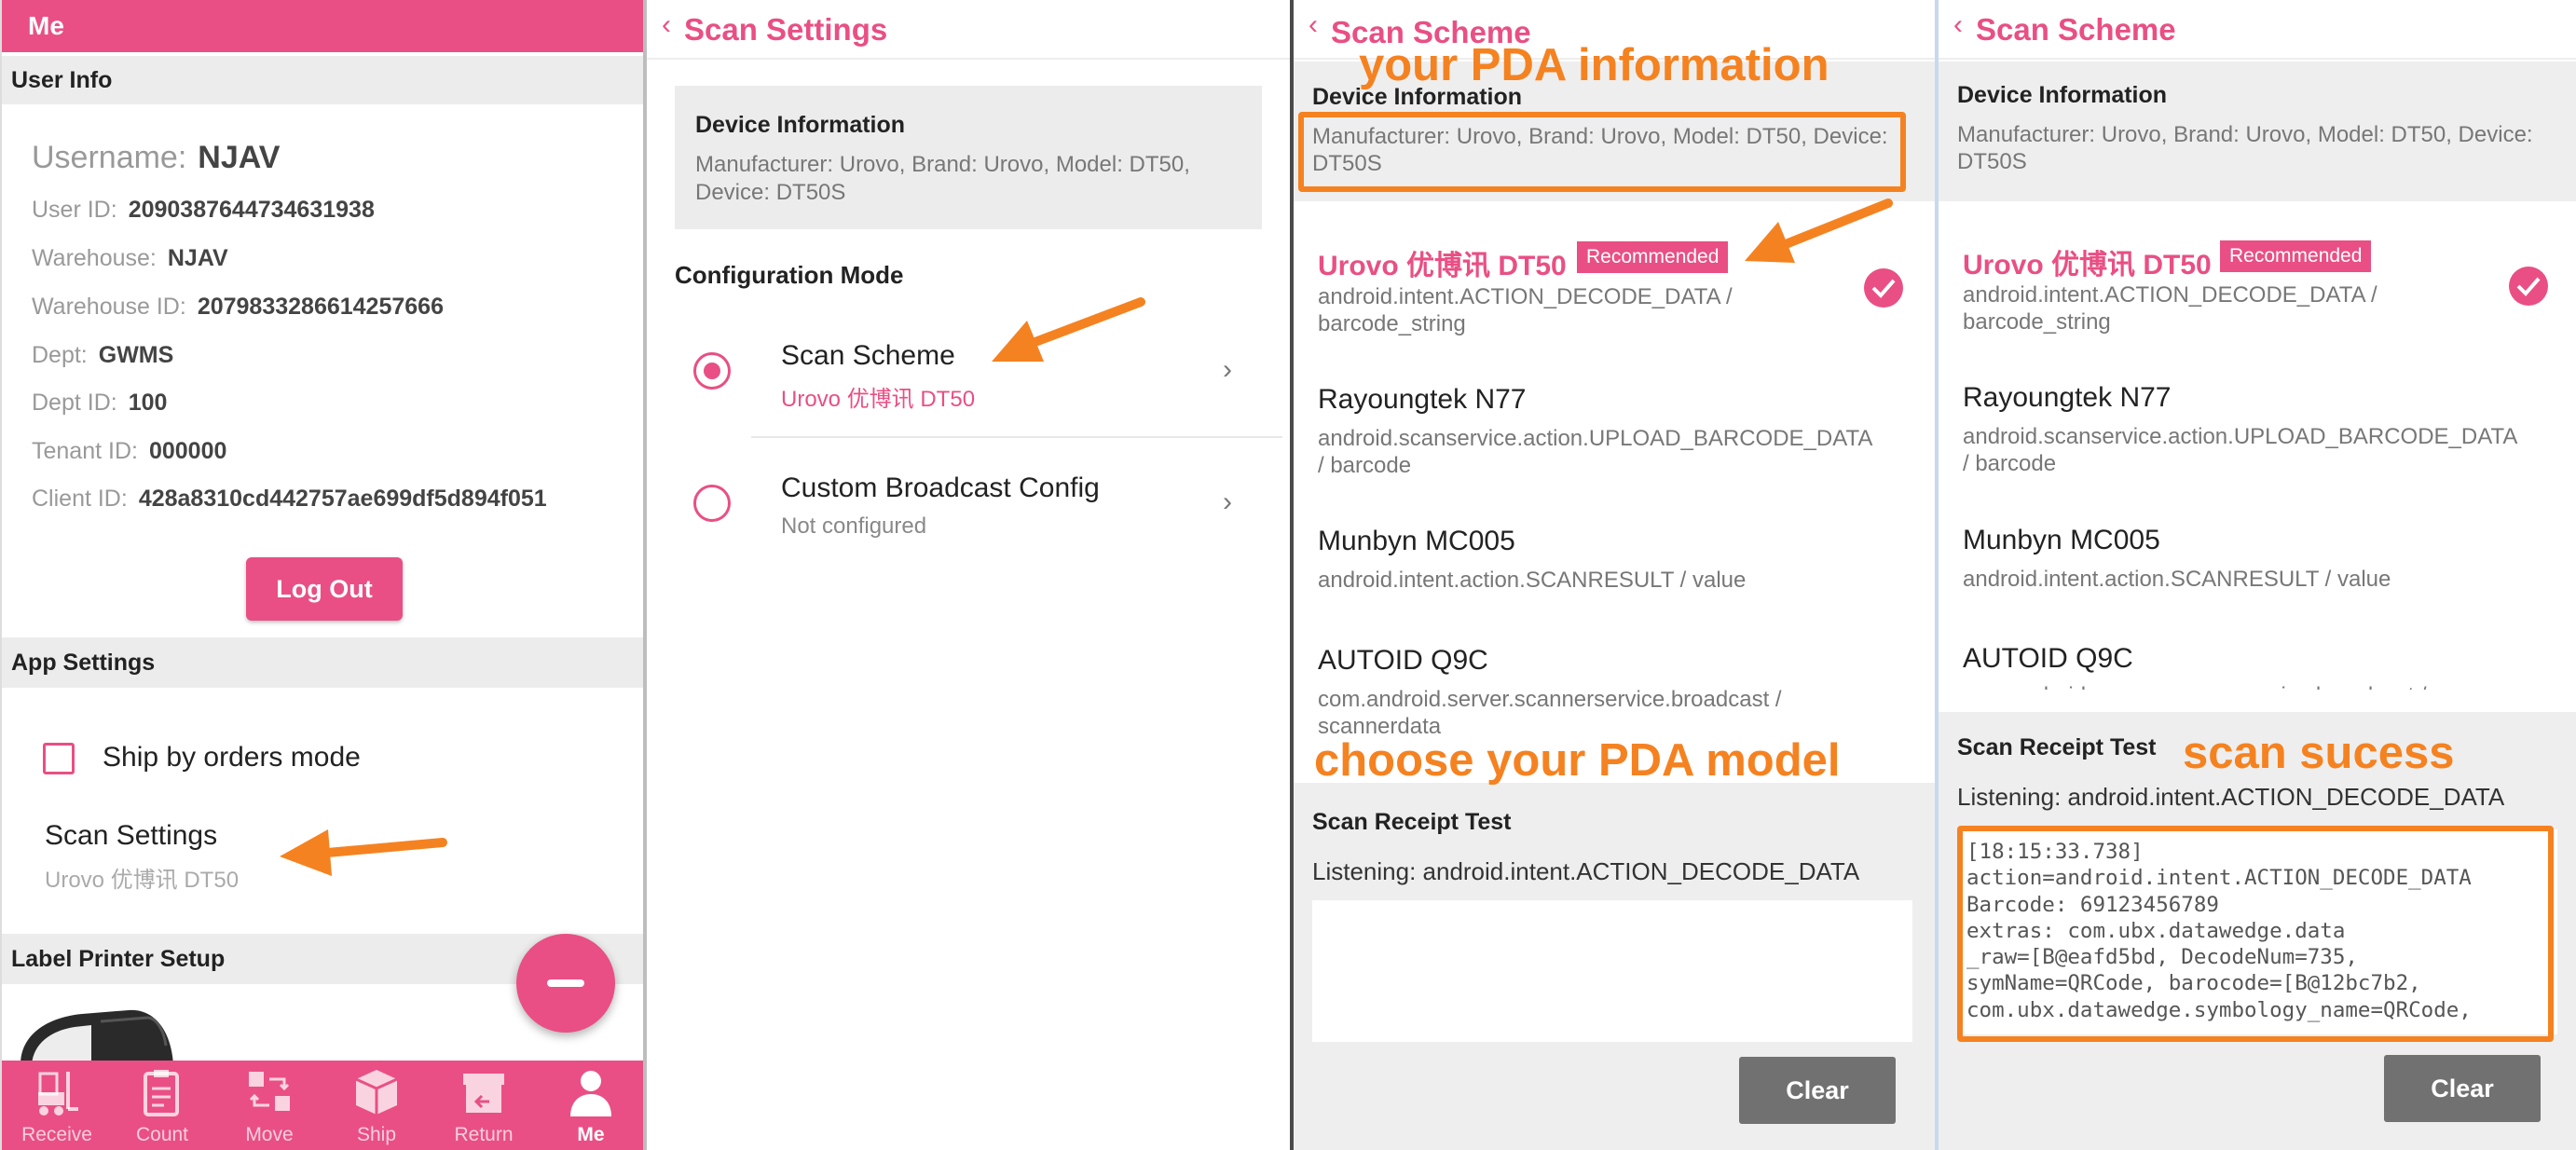  Describe the element at coordinates (1653, 257) in the screenshot. I see `recommended-badge: Recommended` at that location.